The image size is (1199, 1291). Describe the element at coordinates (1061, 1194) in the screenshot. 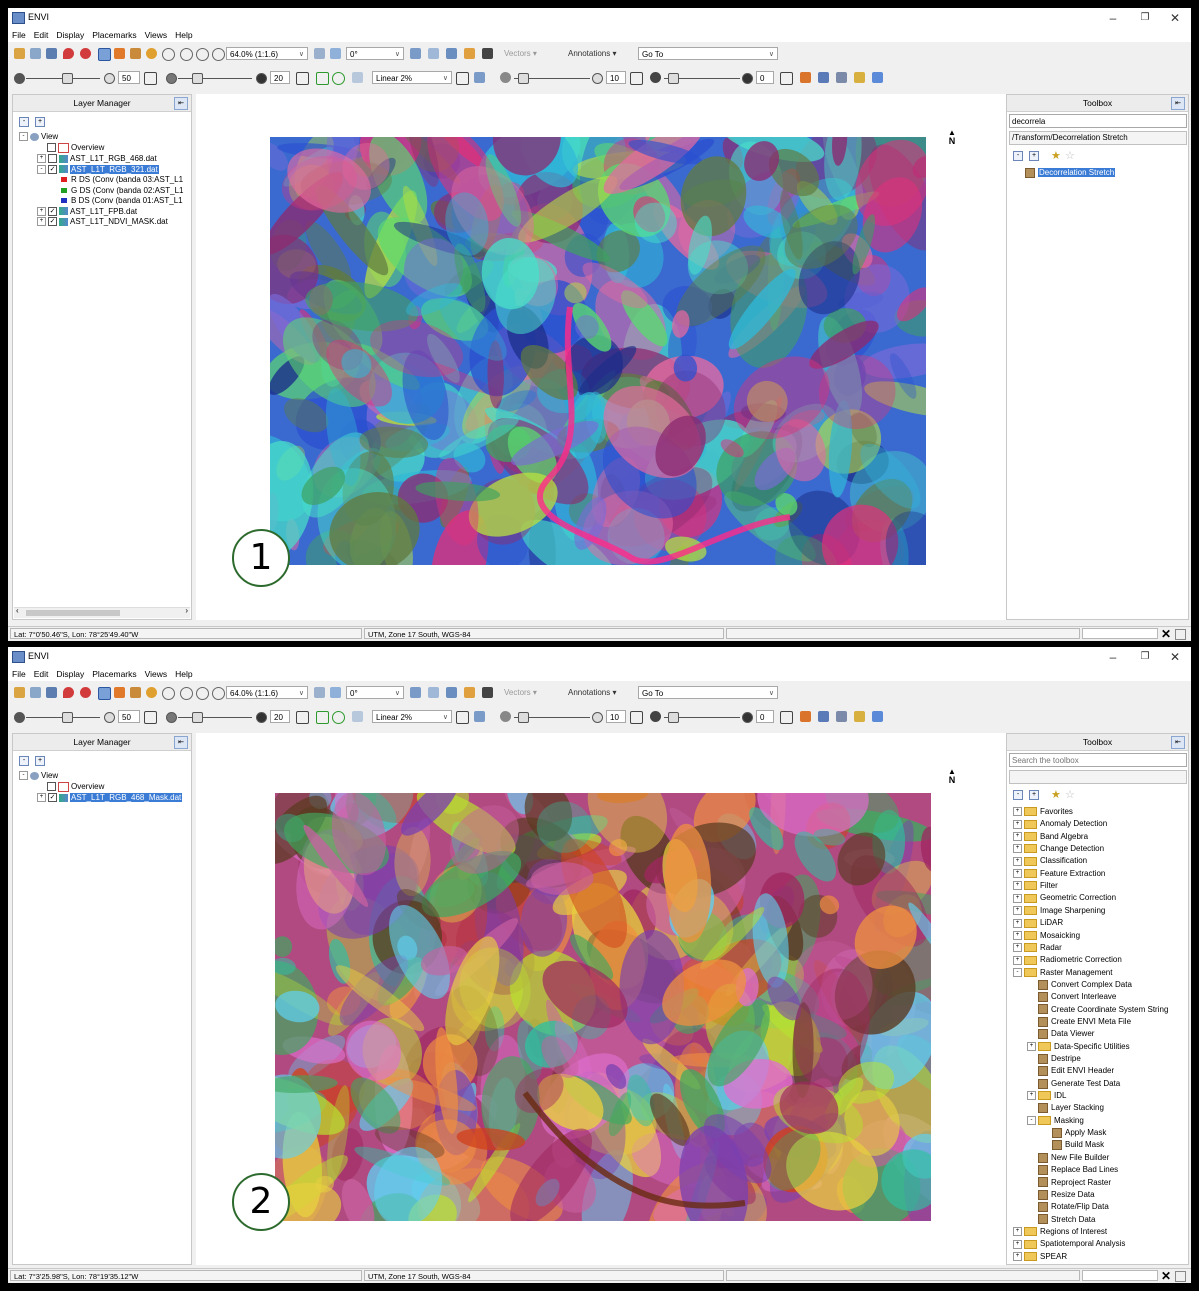

I see `toolbox-tool: Resize Data` at that location.